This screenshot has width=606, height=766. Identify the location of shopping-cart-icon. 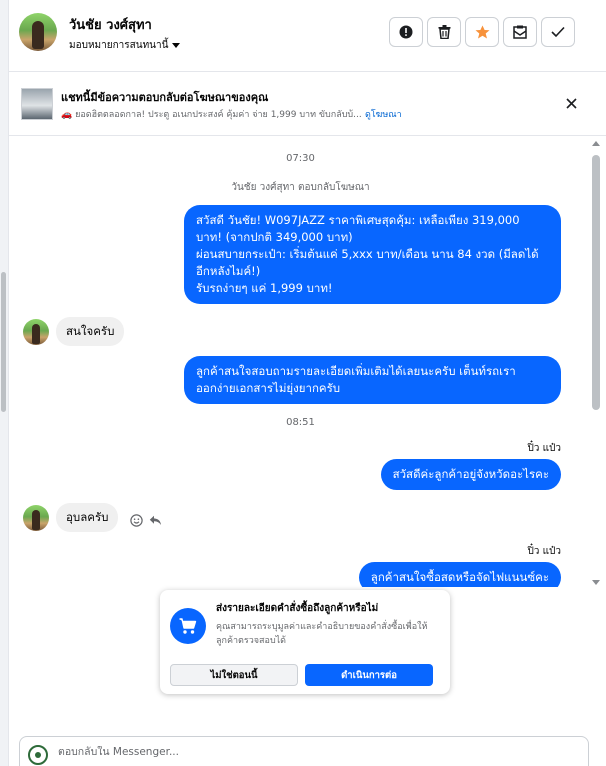
(188, 625).